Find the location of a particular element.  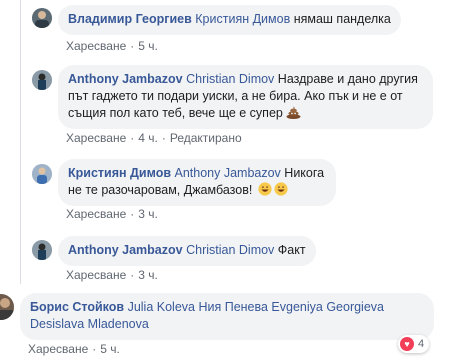

comment-author: Кристиян Димов is located at coordinates (119, 173).